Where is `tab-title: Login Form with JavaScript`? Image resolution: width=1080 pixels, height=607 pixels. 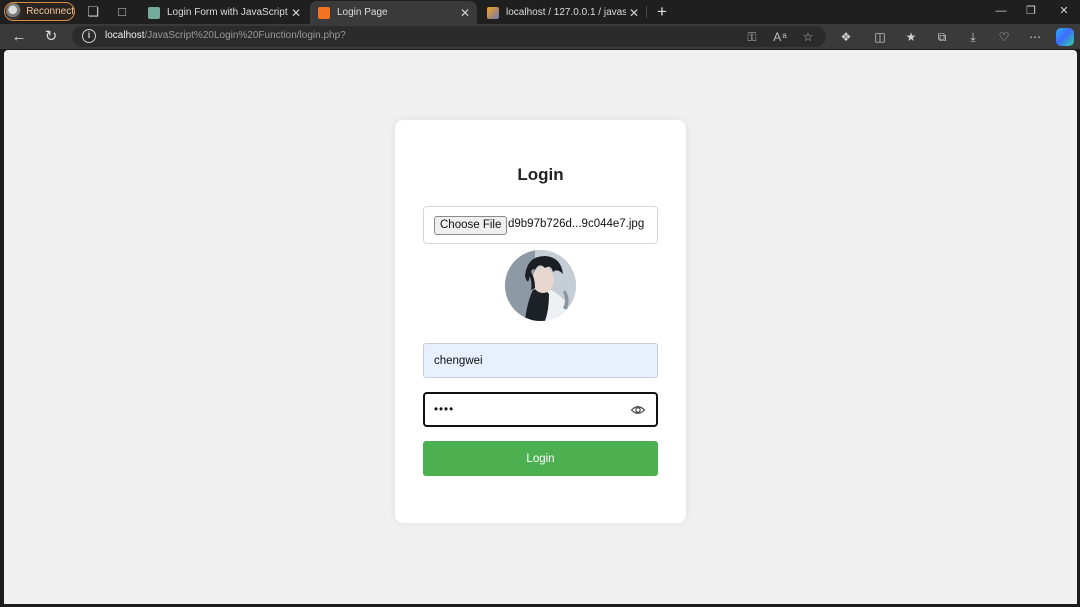 tab-title: Login Form with JavaScript is located at coordinates (227, 12).